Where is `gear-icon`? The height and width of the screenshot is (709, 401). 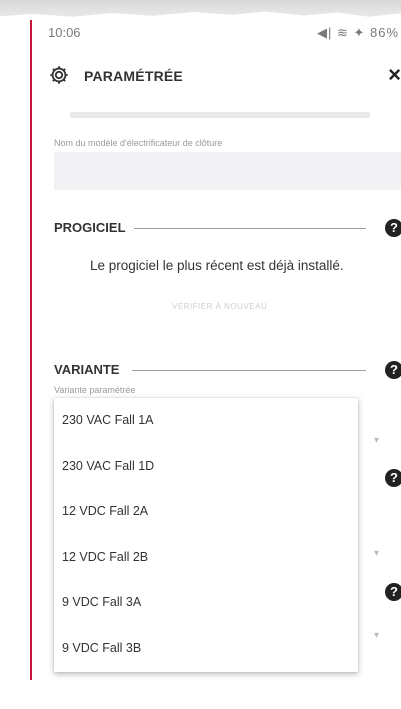 gear-icon is located at coordinates (59, 75).